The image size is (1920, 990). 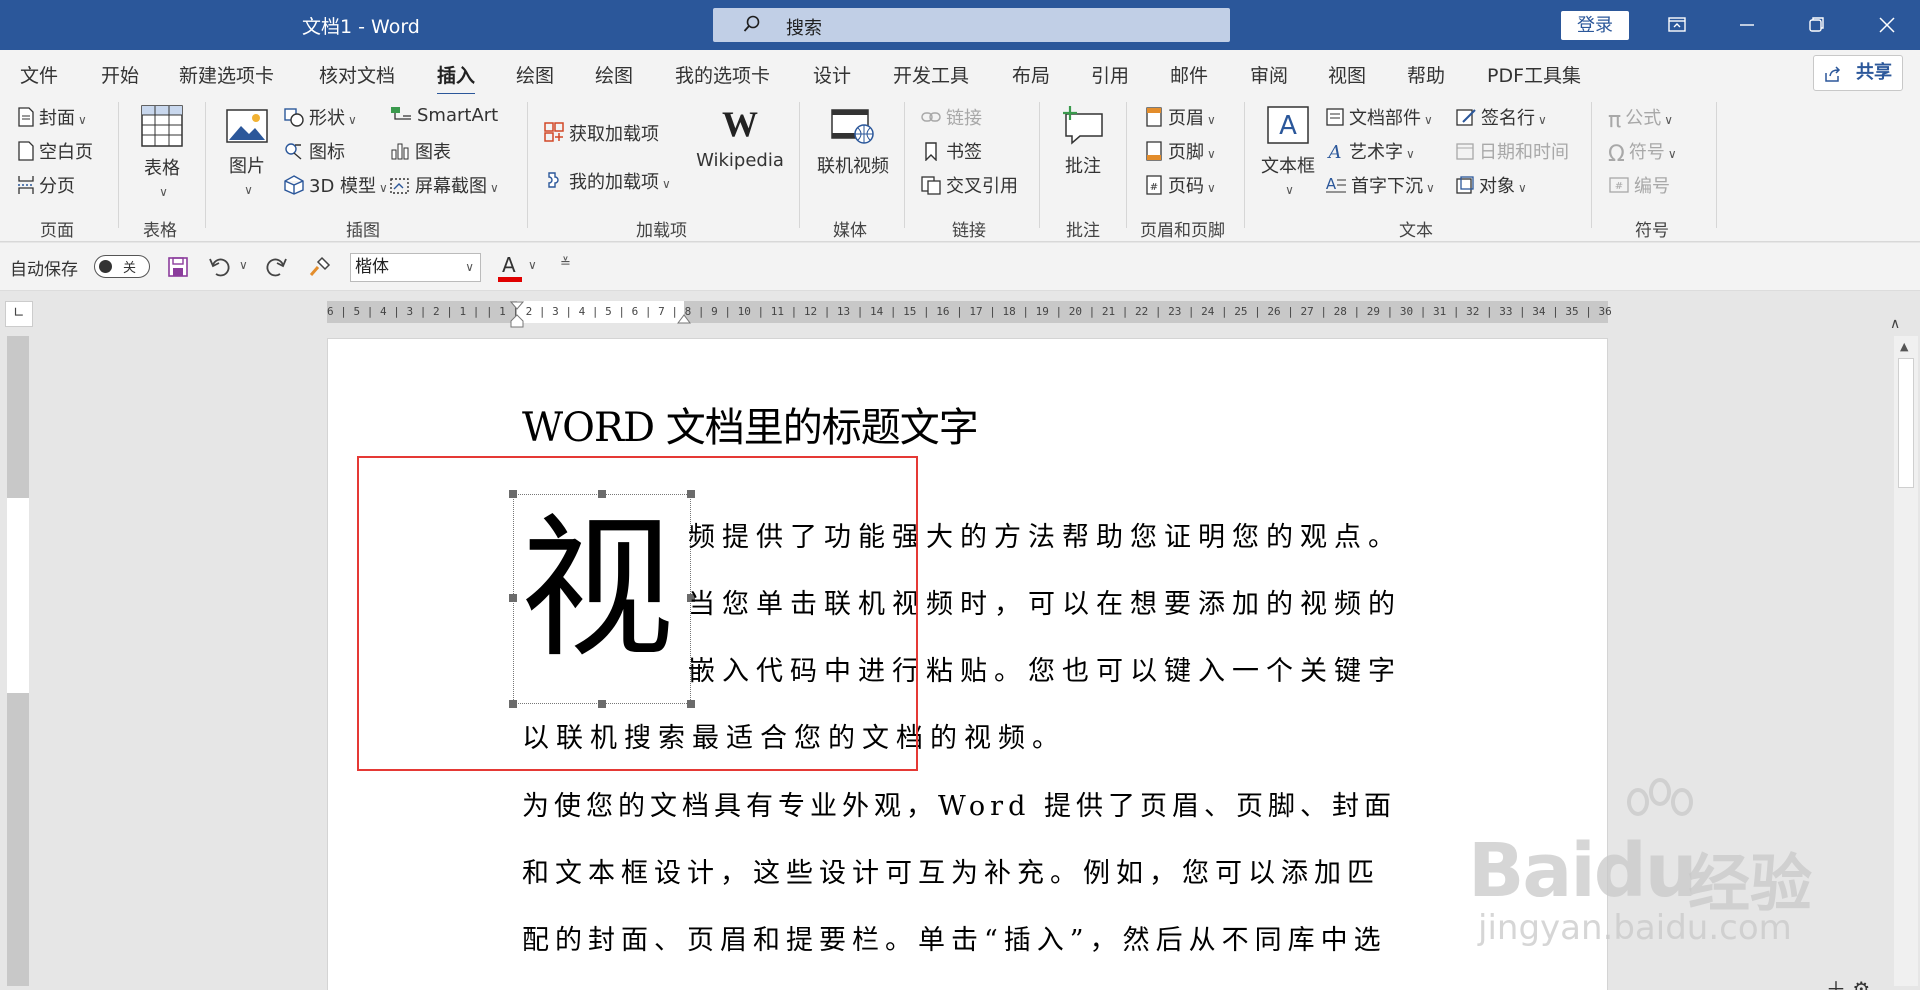 I want to click on equation-button: π 公式 ∨, so click(x=1640, y=118).